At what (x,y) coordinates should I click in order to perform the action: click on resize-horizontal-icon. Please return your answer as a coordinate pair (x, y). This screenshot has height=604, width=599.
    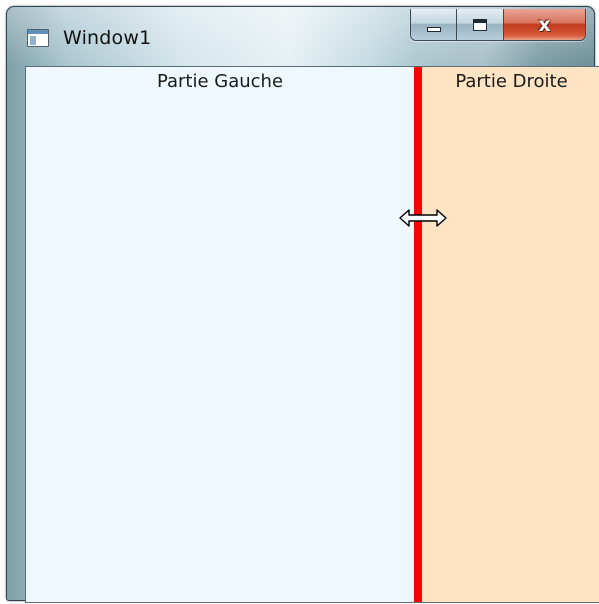
    Looking at the image, I should click on (423, 218).